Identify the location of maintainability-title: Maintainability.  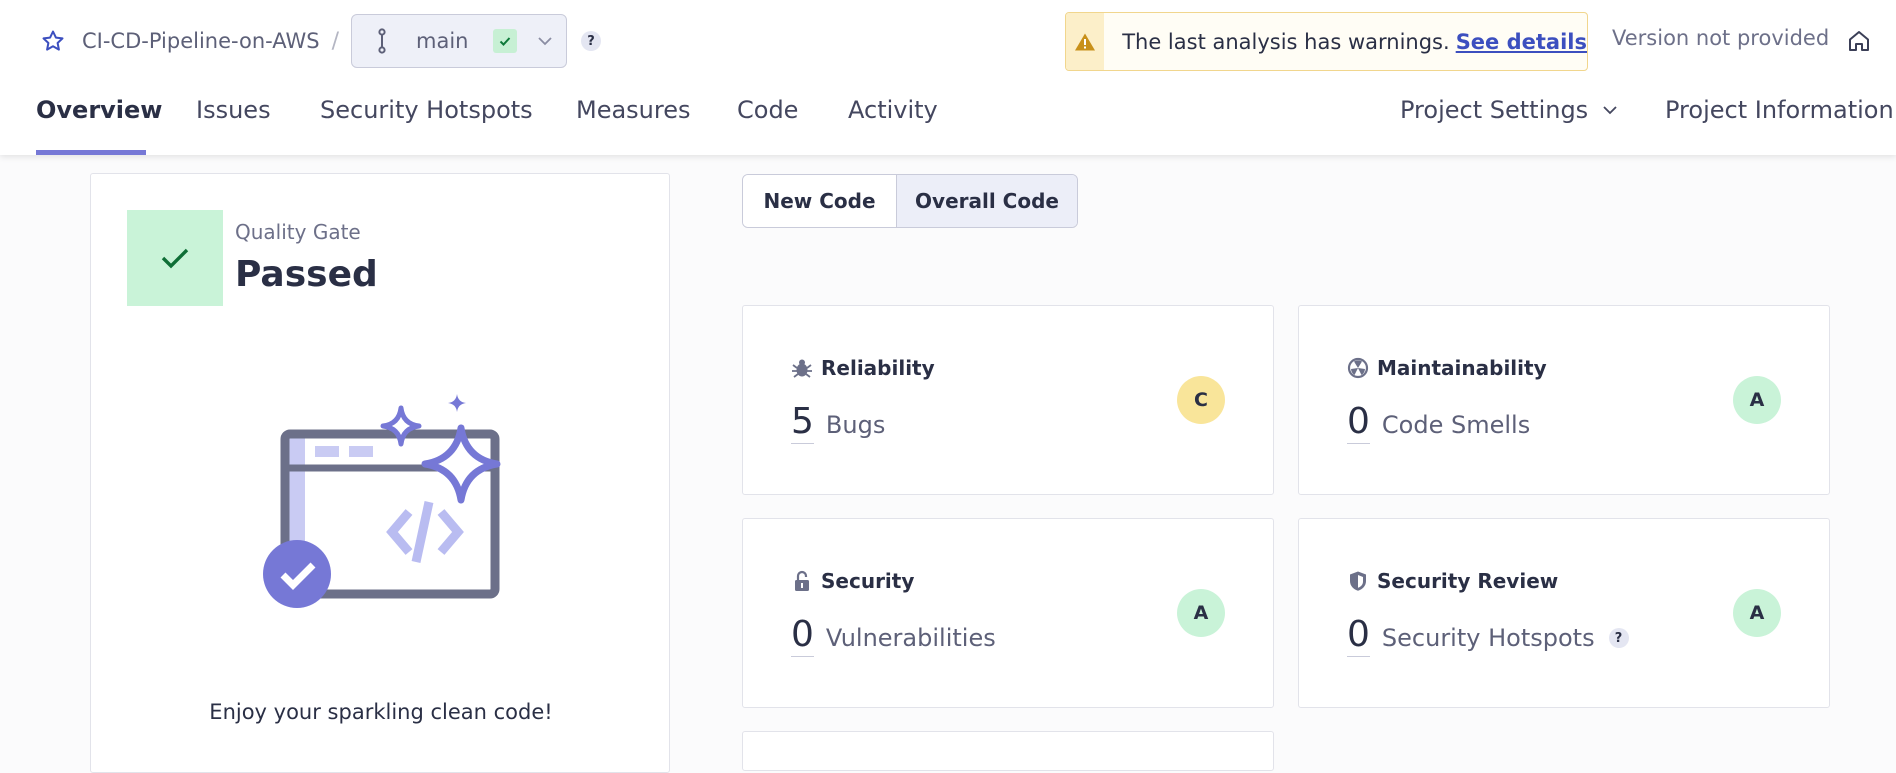
(1447, 368).